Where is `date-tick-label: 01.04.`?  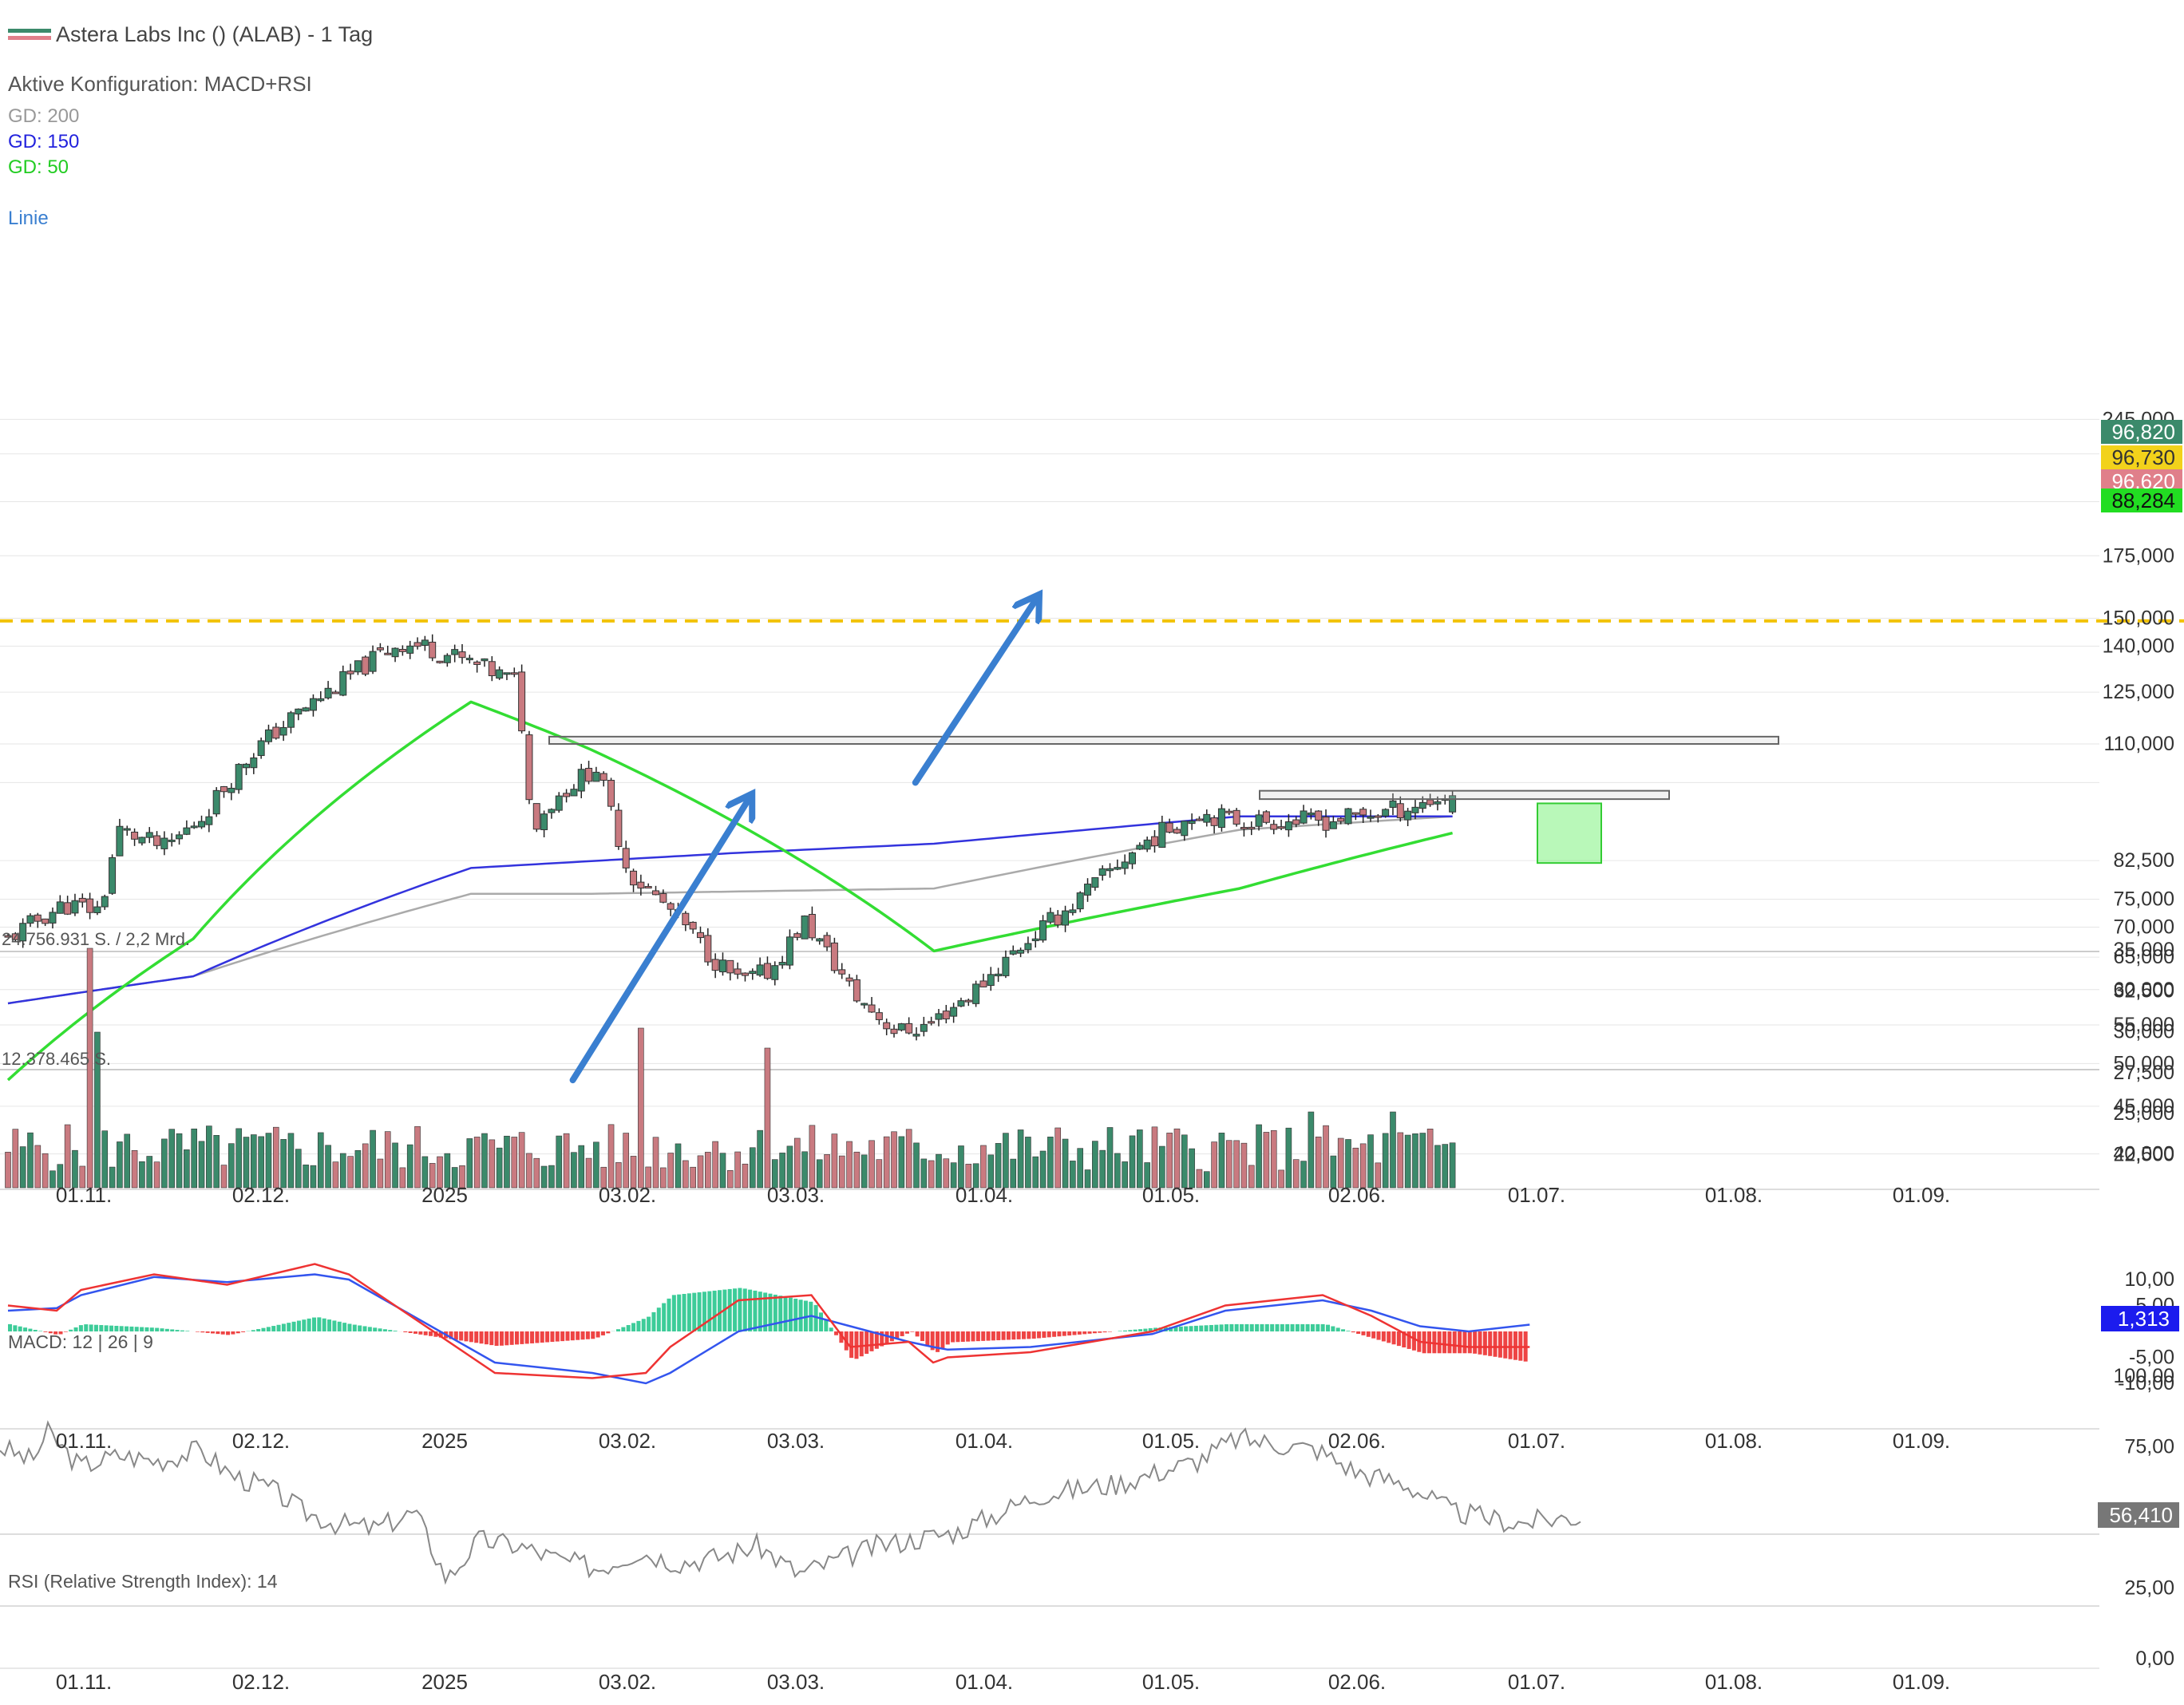
date-tick-label: 01.04. is located at coordinates (984, 1682).